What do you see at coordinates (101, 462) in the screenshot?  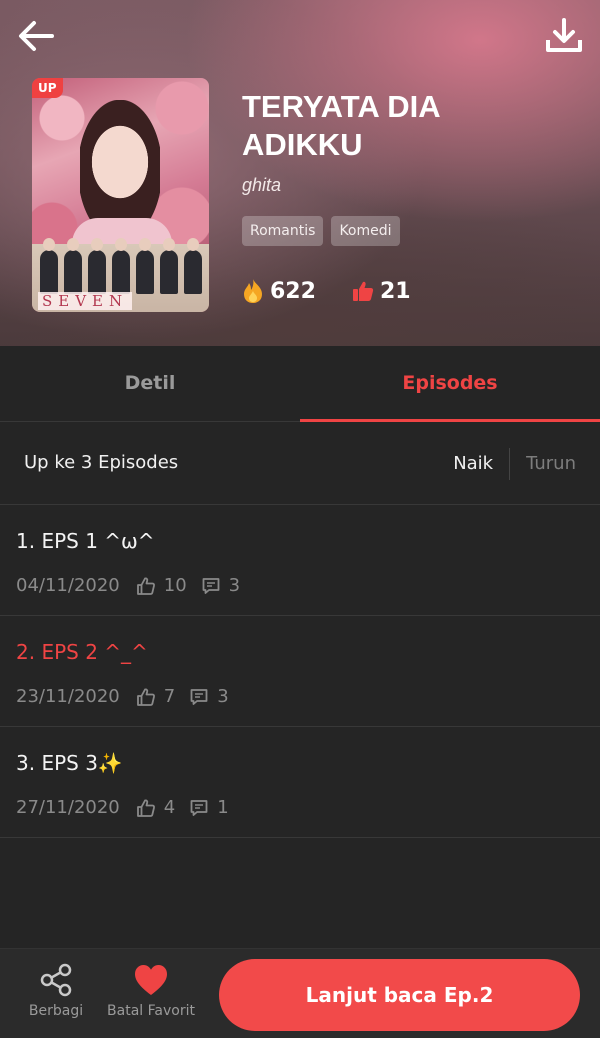 I see `episode-count: Up ke 3 Episodes` at bounding box center [101, 462].